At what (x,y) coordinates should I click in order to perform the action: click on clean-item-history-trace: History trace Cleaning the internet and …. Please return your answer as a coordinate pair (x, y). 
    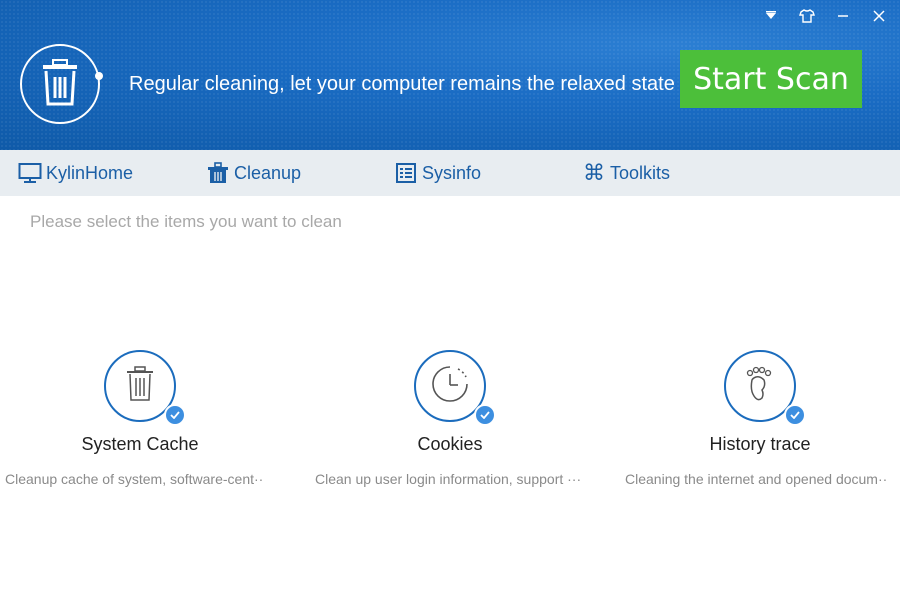
    Looking at the image, I should click on (756, 418).